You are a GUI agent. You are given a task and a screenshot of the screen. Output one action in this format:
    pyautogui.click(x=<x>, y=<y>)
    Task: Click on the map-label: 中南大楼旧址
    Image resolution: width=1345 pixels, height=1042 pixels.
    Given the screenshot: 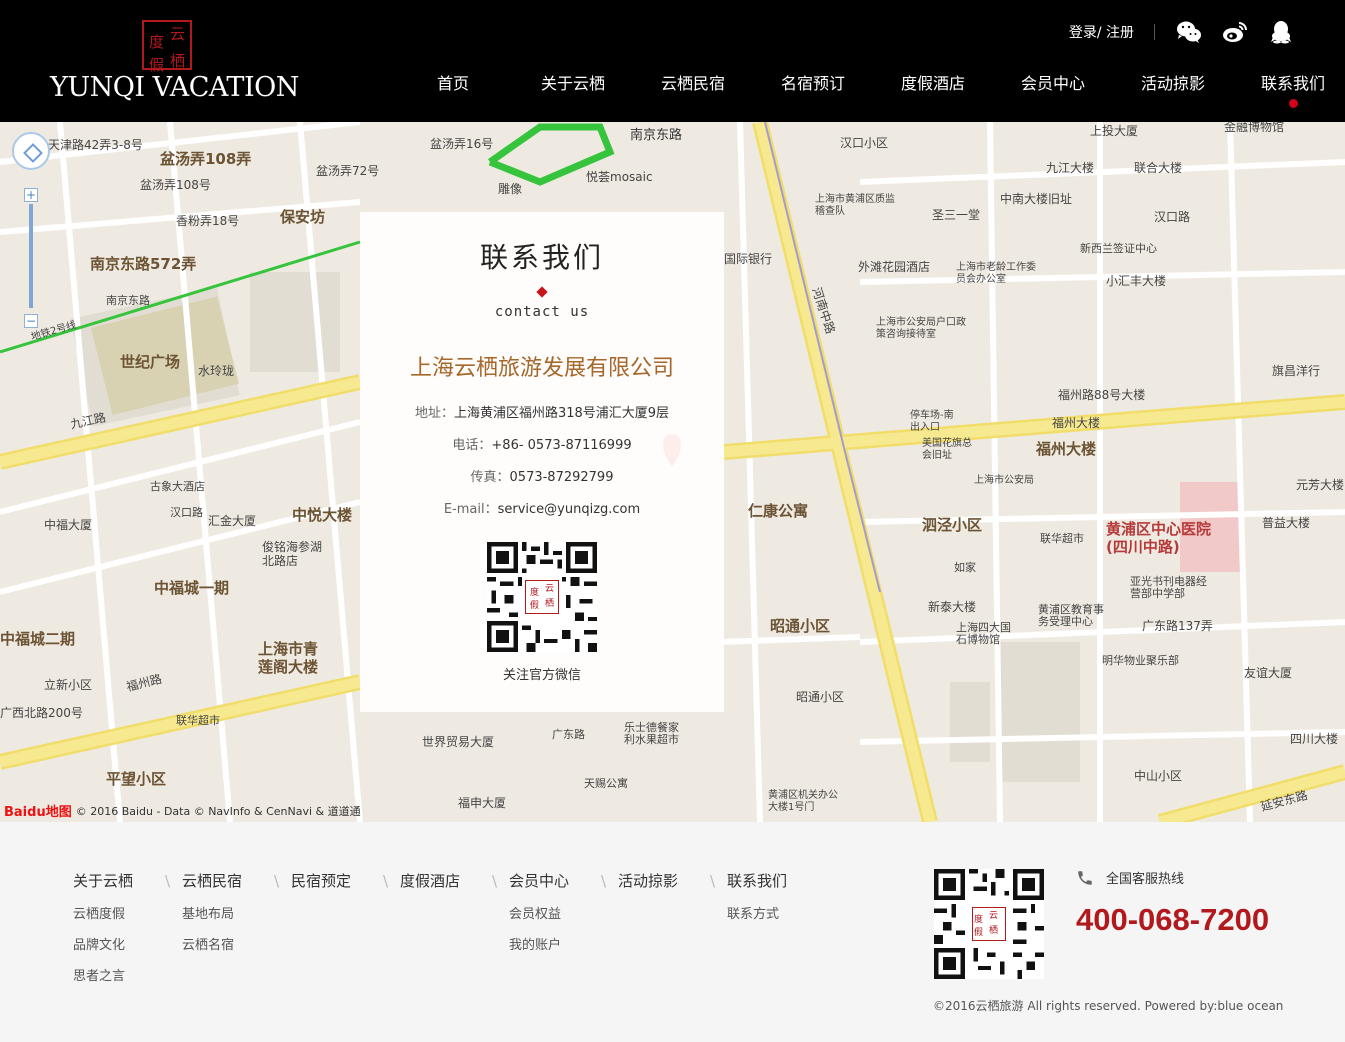 What is the action you would take?
    pyautogui.click(x=1036, y=199)
    